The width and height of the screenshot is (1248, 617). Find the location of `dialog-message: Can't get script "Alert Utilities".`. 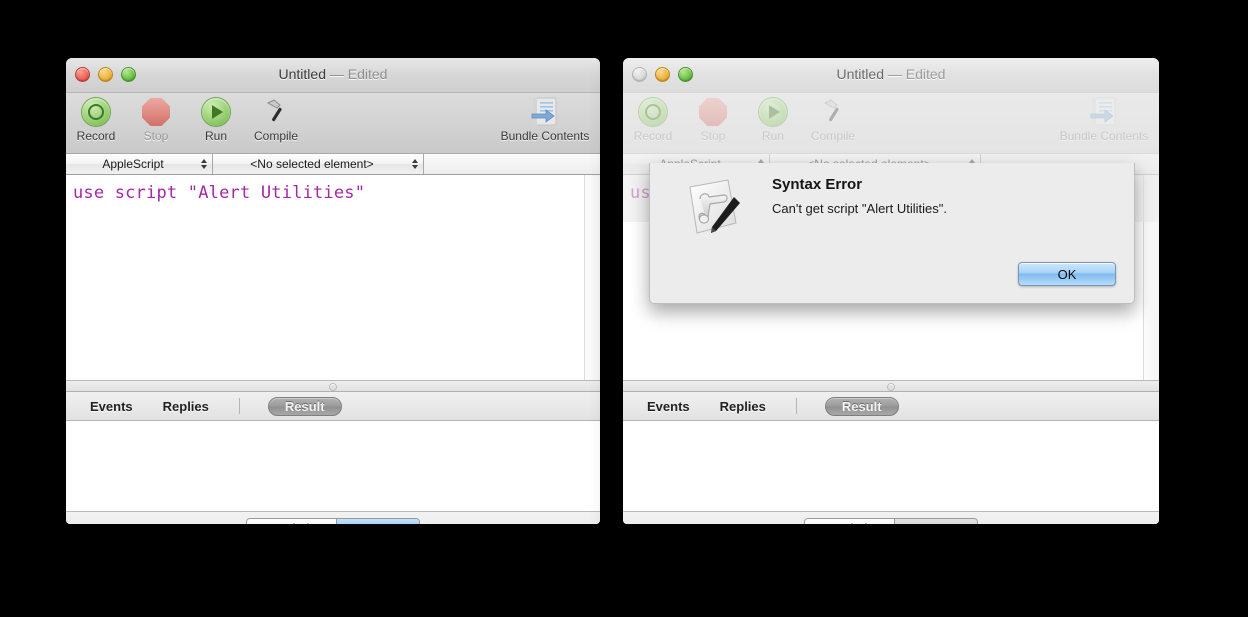

dialog-message: Can't get script "Alert Utilities". is located at coordinates (859, 208).